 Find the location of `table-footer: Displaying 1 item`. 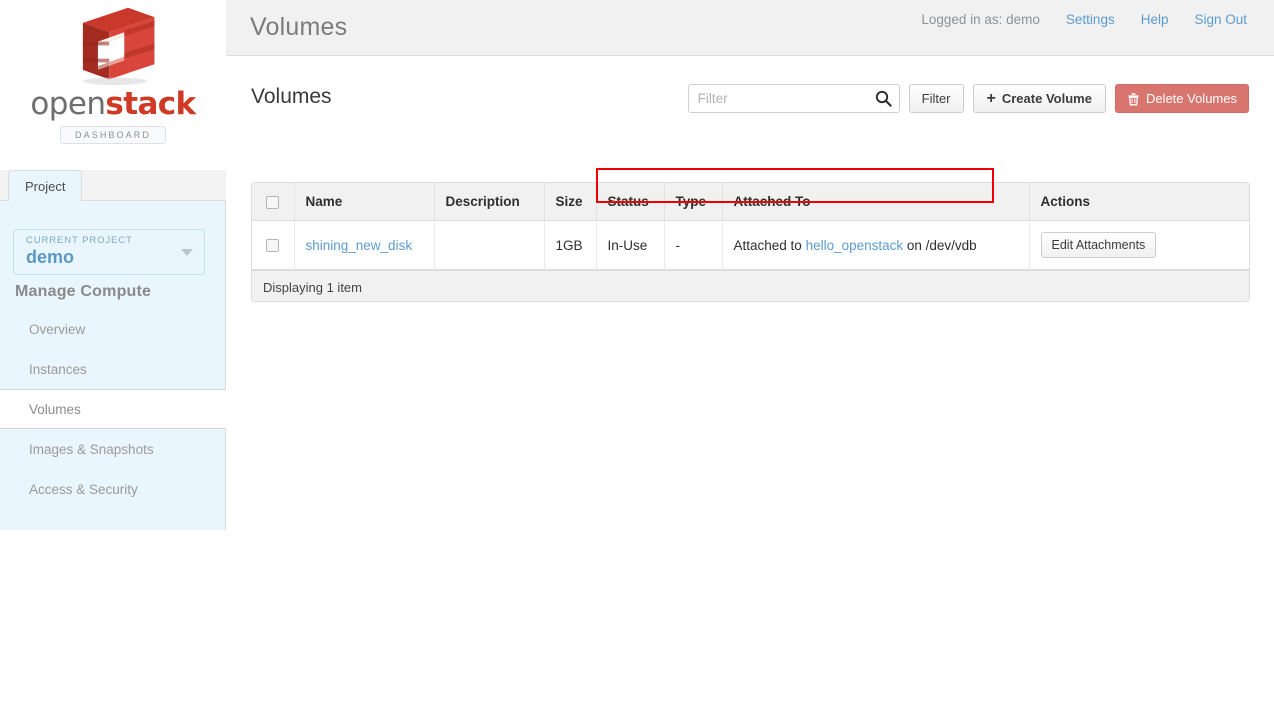

table-footer: Displaying 1 item is located at coordinates (750, 285).